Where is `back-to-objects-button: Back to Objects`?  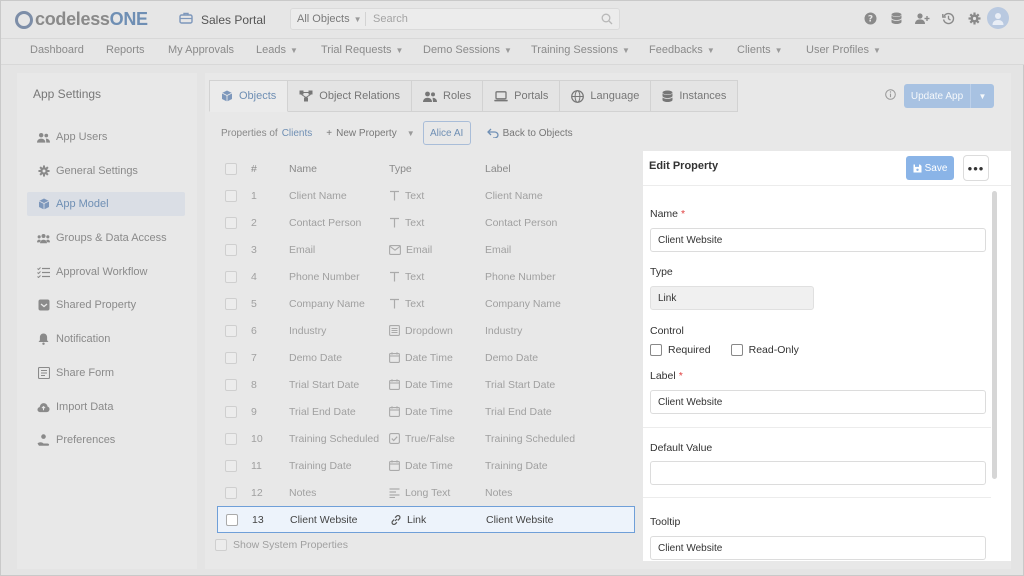
back-to-objects-button: Back to Objects is located at coordinates (529, 133).